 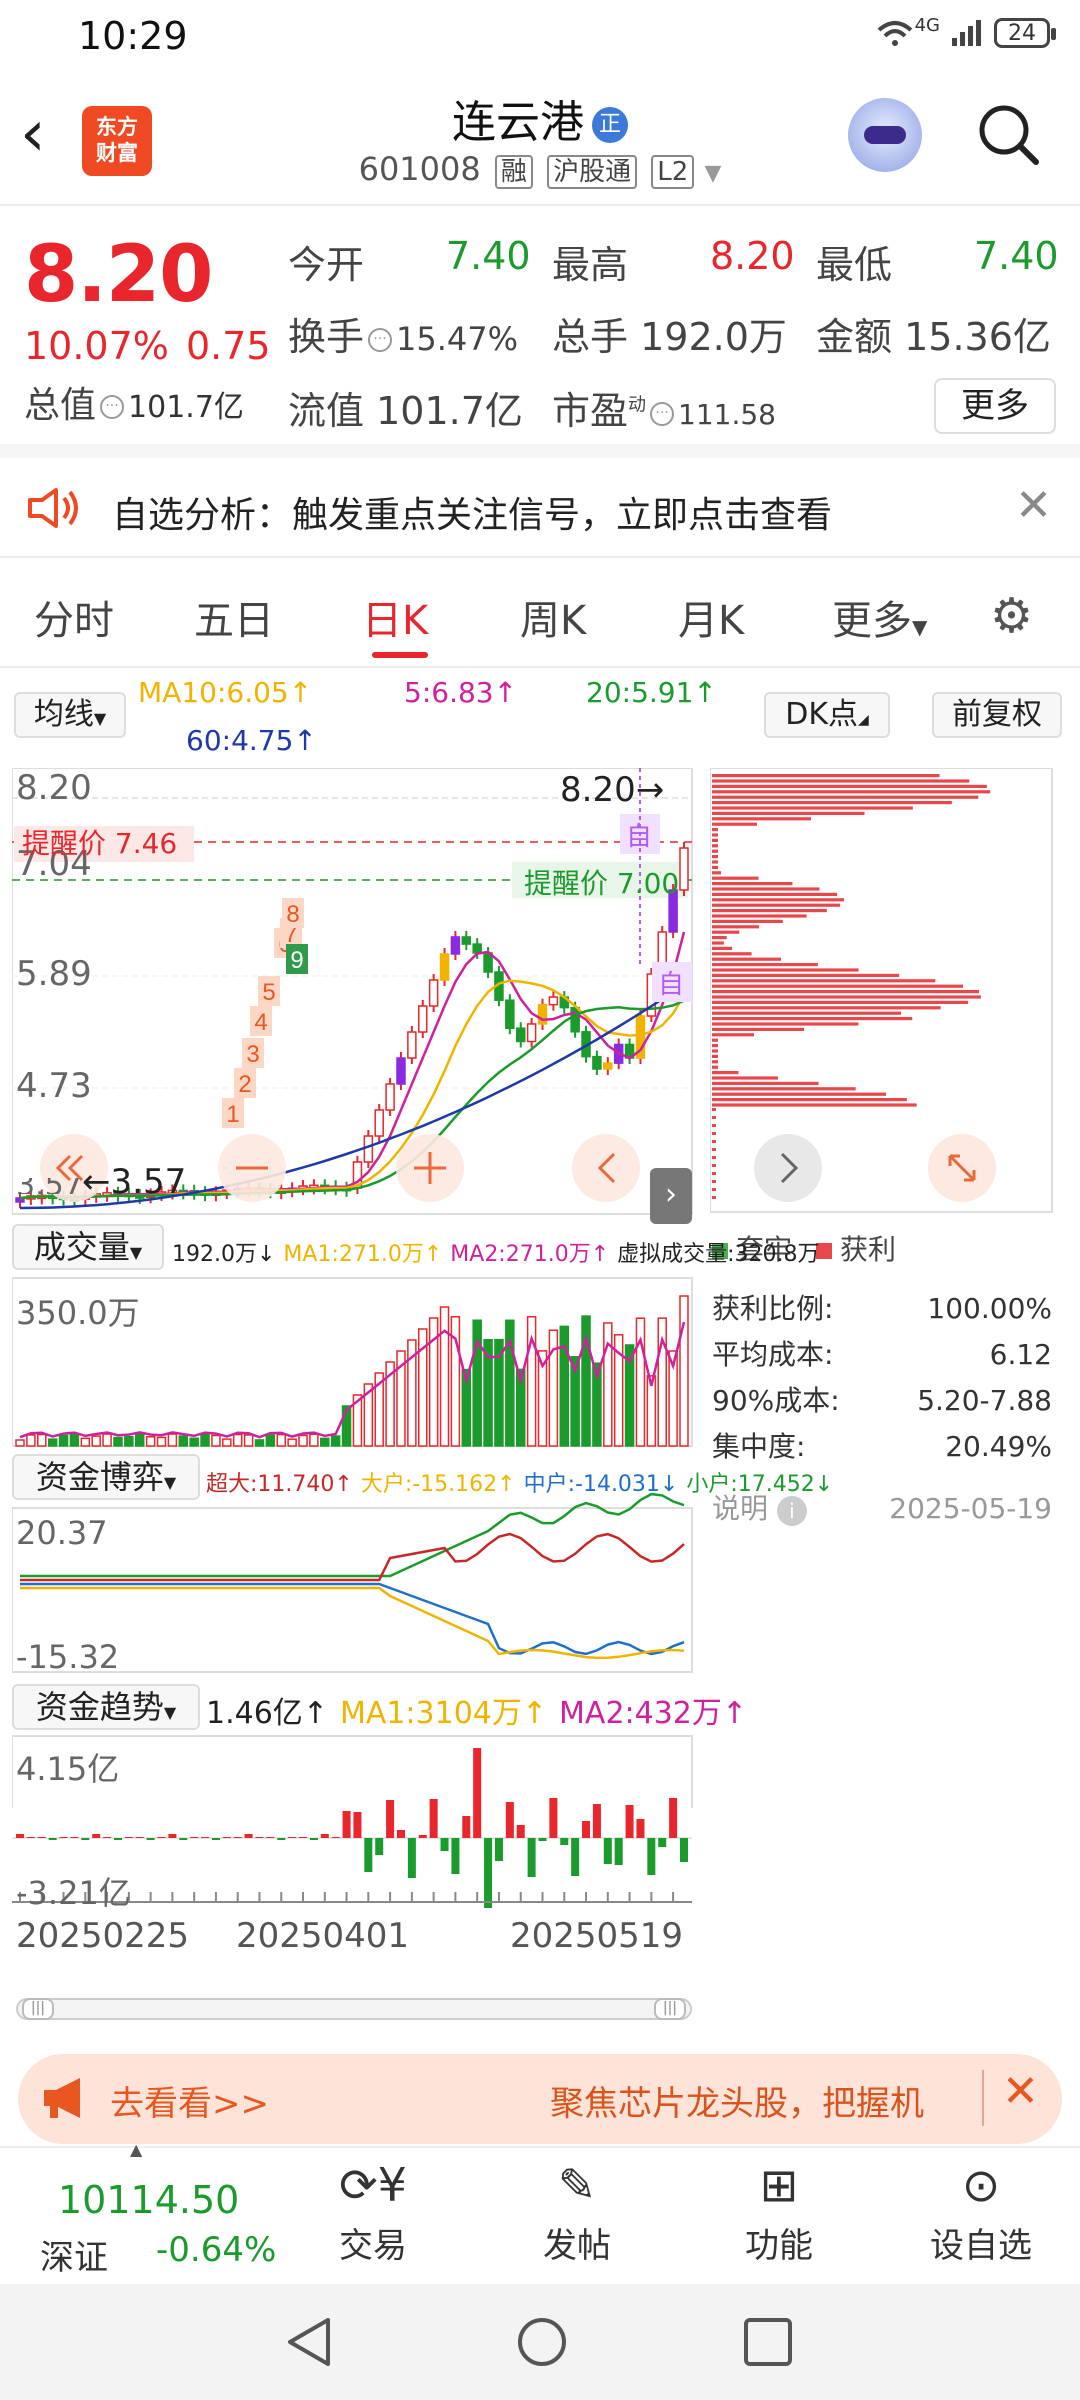 I want to click on grid-icon: ⊞, so click(x=779, y=2185).